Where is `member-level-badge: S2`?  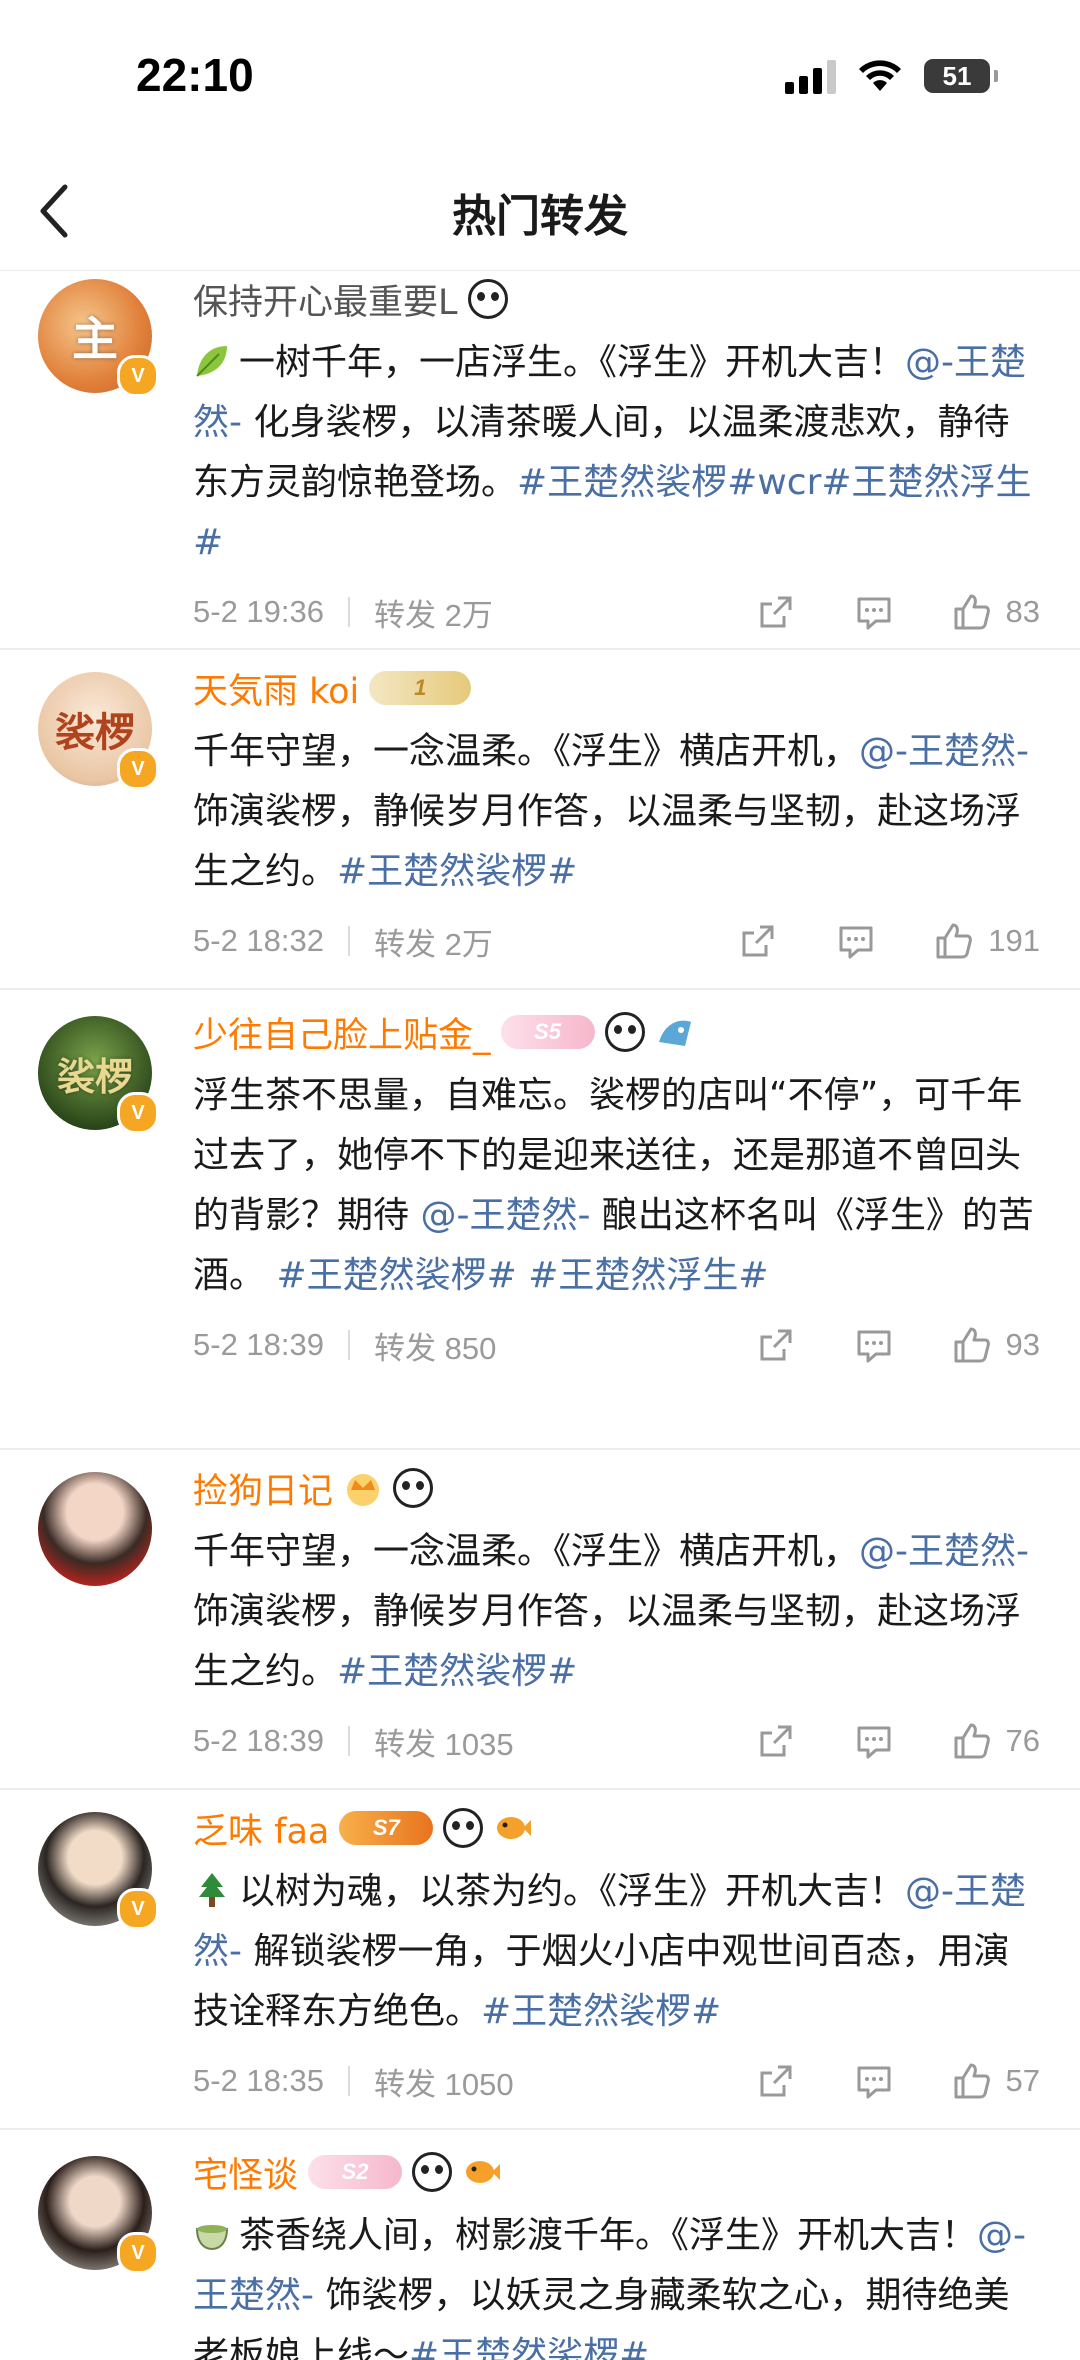 member-level-badge: S2 is located at coordinates (355, 2172).